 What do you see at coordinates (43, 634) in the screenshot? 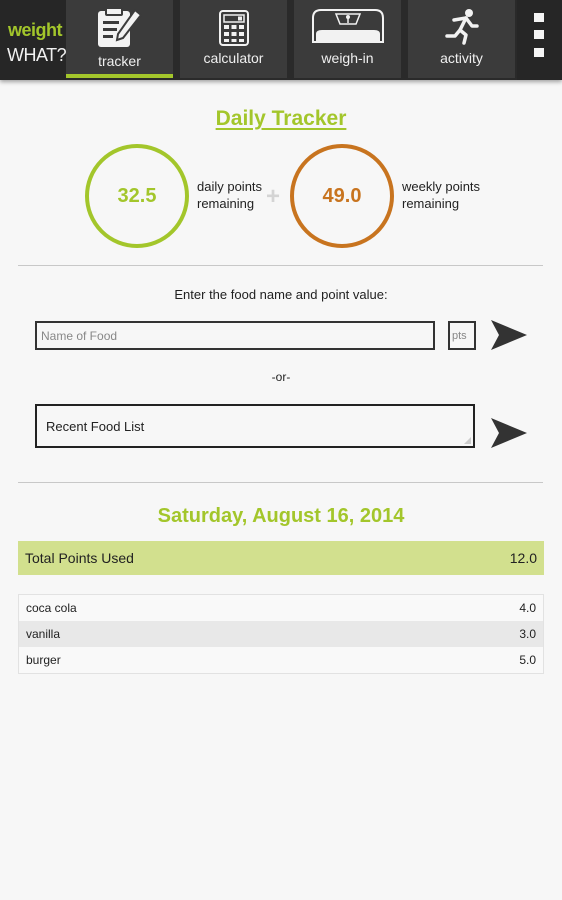
I see `food-item-name: vanilla` at bounding box center [43, 634].